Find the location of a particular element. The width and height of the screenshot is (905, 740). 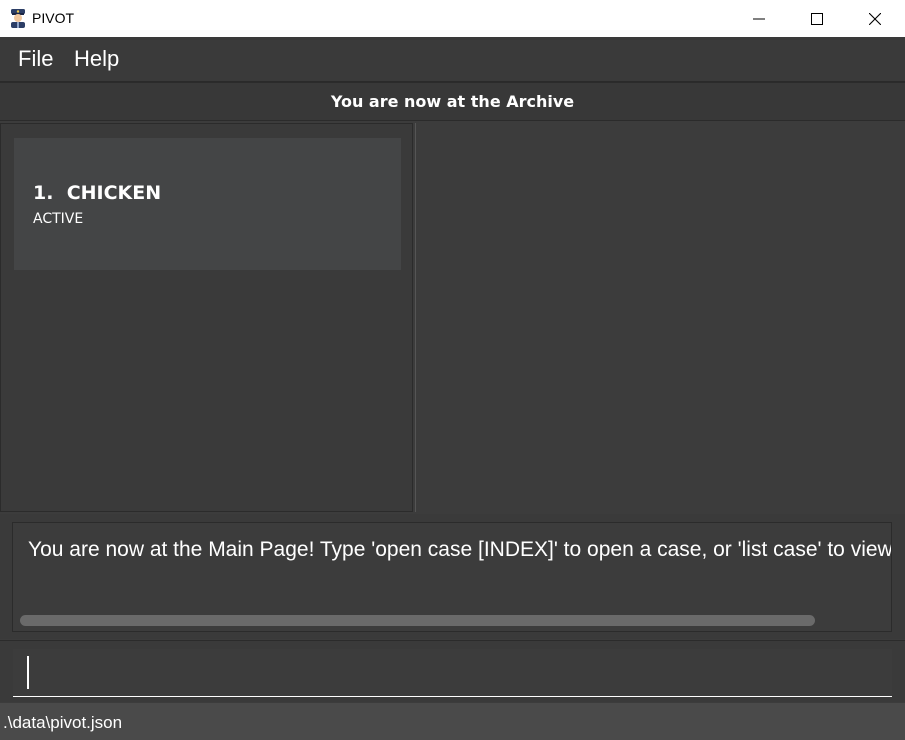

window-title: PIVOT is located at coordinates (53, 18).